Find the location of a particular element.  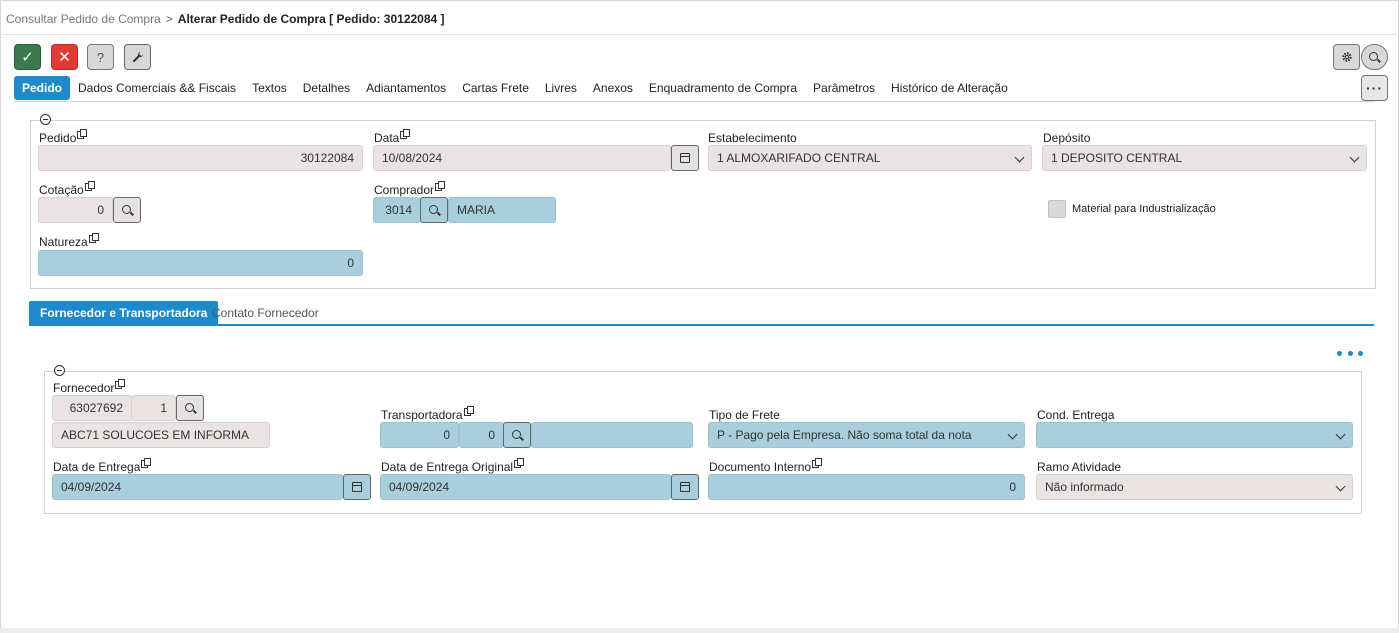

cotacao-search-button is located at coordinates (127, 210).